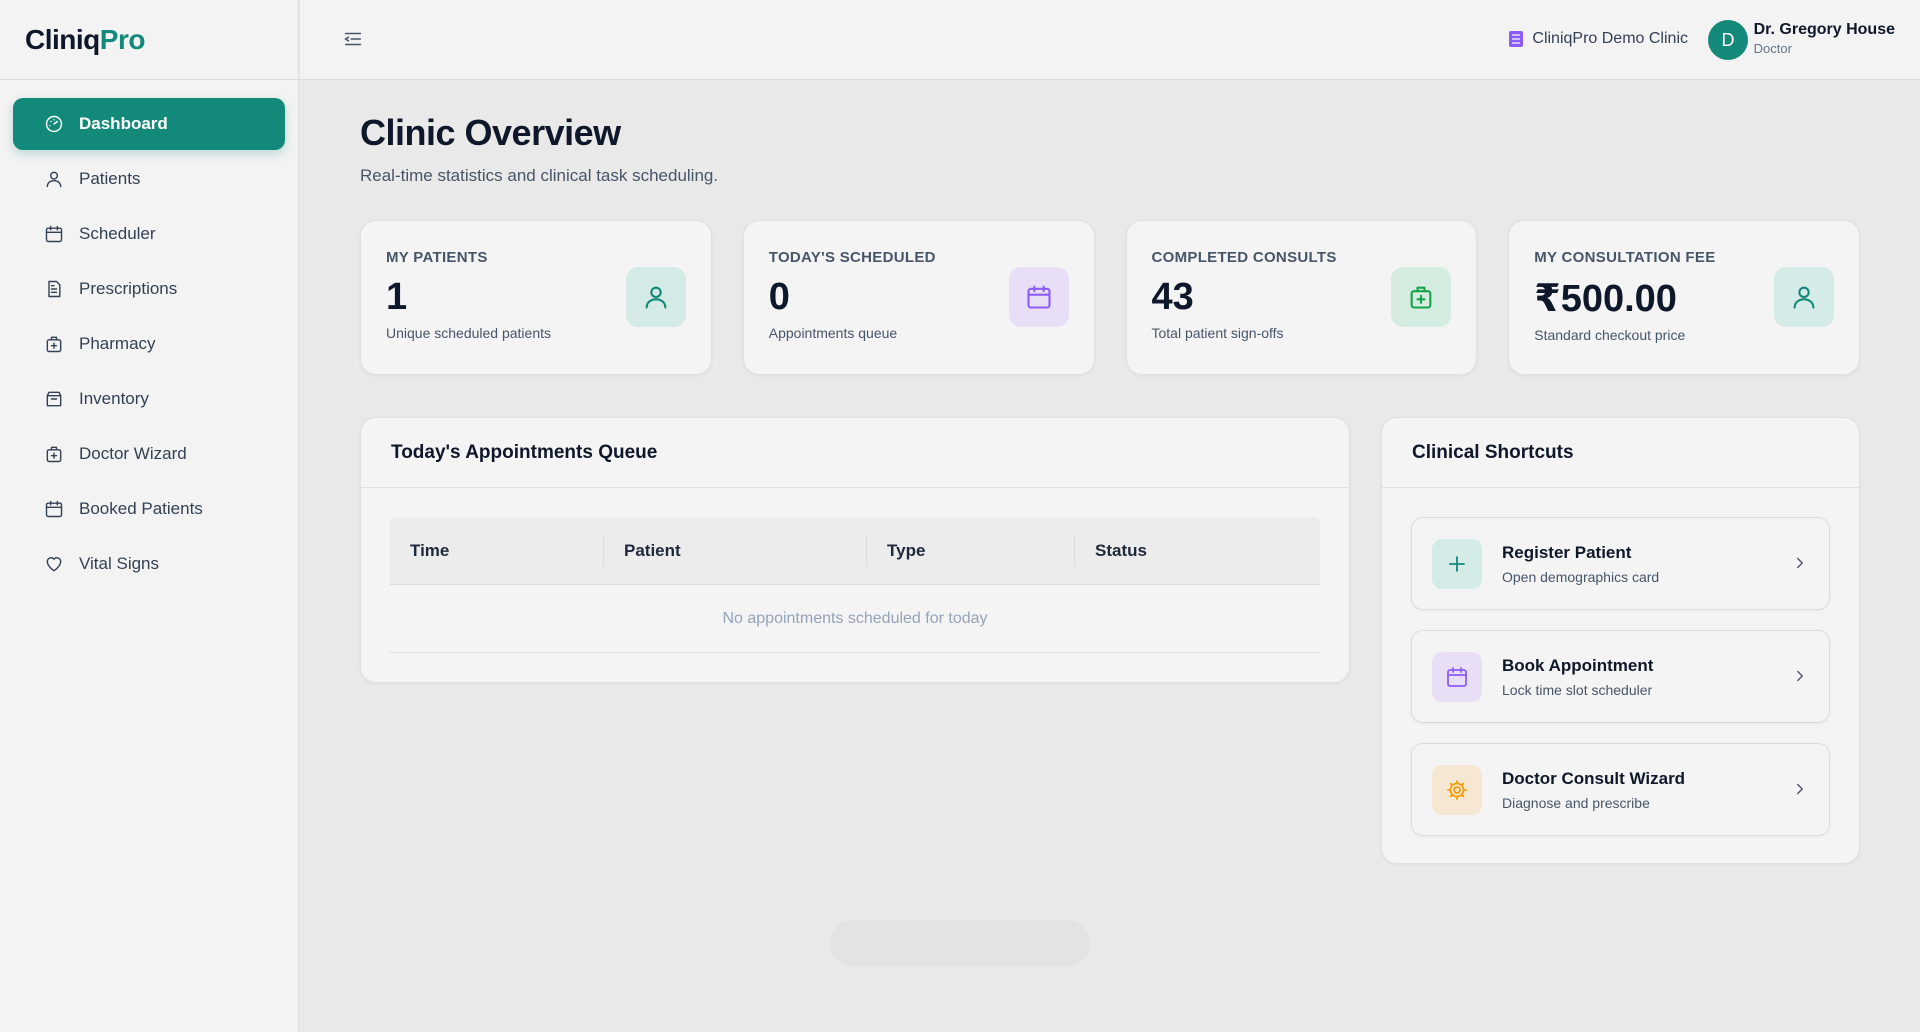 This screenshot has width=1920, height=1032. What do you see at coordinates (149, 179) in the screenshot?
I see `sidebar-item-patients: Patients` at bounding box center [149, 179].